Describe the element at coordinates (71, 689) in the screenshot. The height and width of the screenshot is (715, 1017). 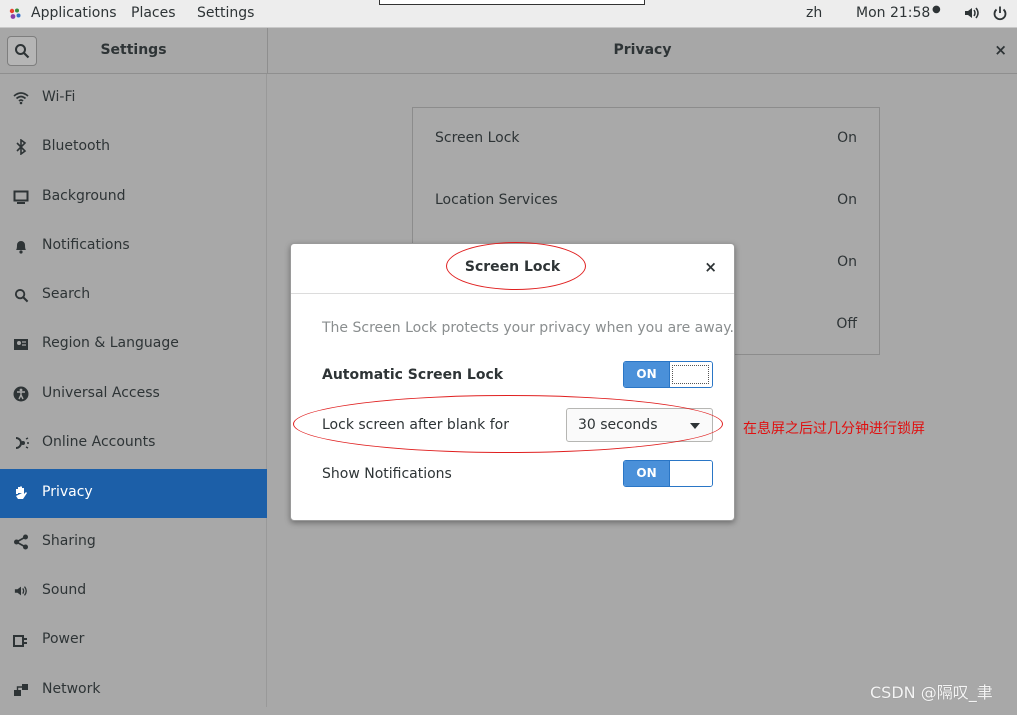
I see `sidebar-item-label: Network` at that location.